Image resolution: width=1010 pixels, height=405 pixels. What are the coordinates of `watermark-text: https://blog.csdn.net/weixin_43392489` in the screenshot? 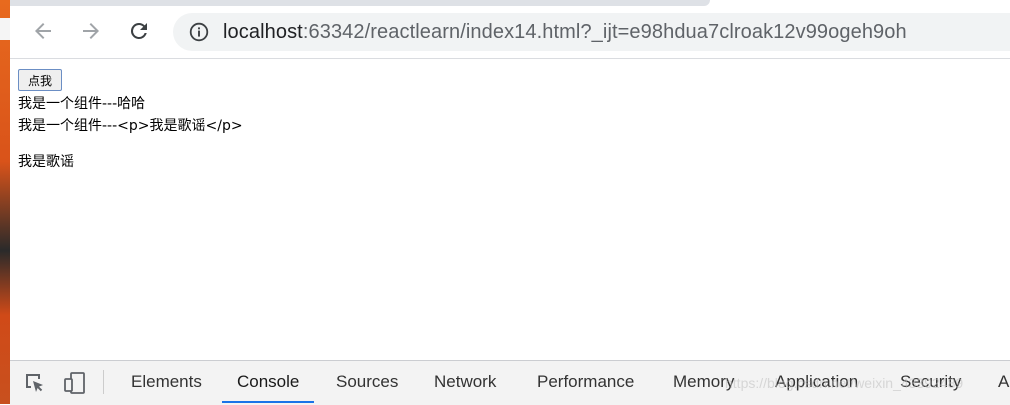 It's located at (844, 383).